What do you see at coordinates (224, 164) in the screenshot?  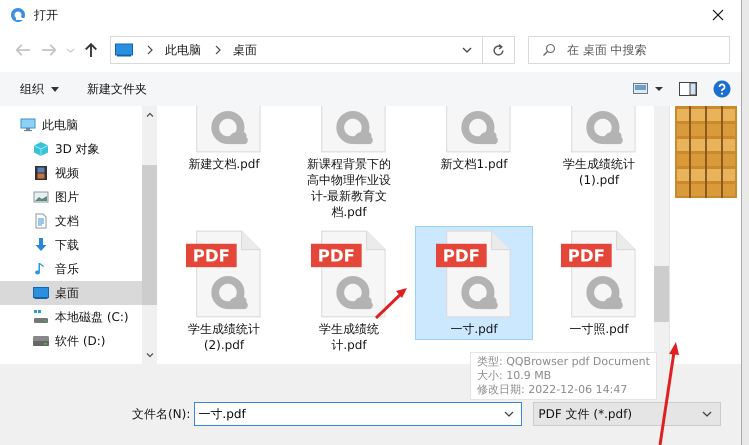 I see `file-name: 新建文档.pdf` at bounding box center [224, 164].